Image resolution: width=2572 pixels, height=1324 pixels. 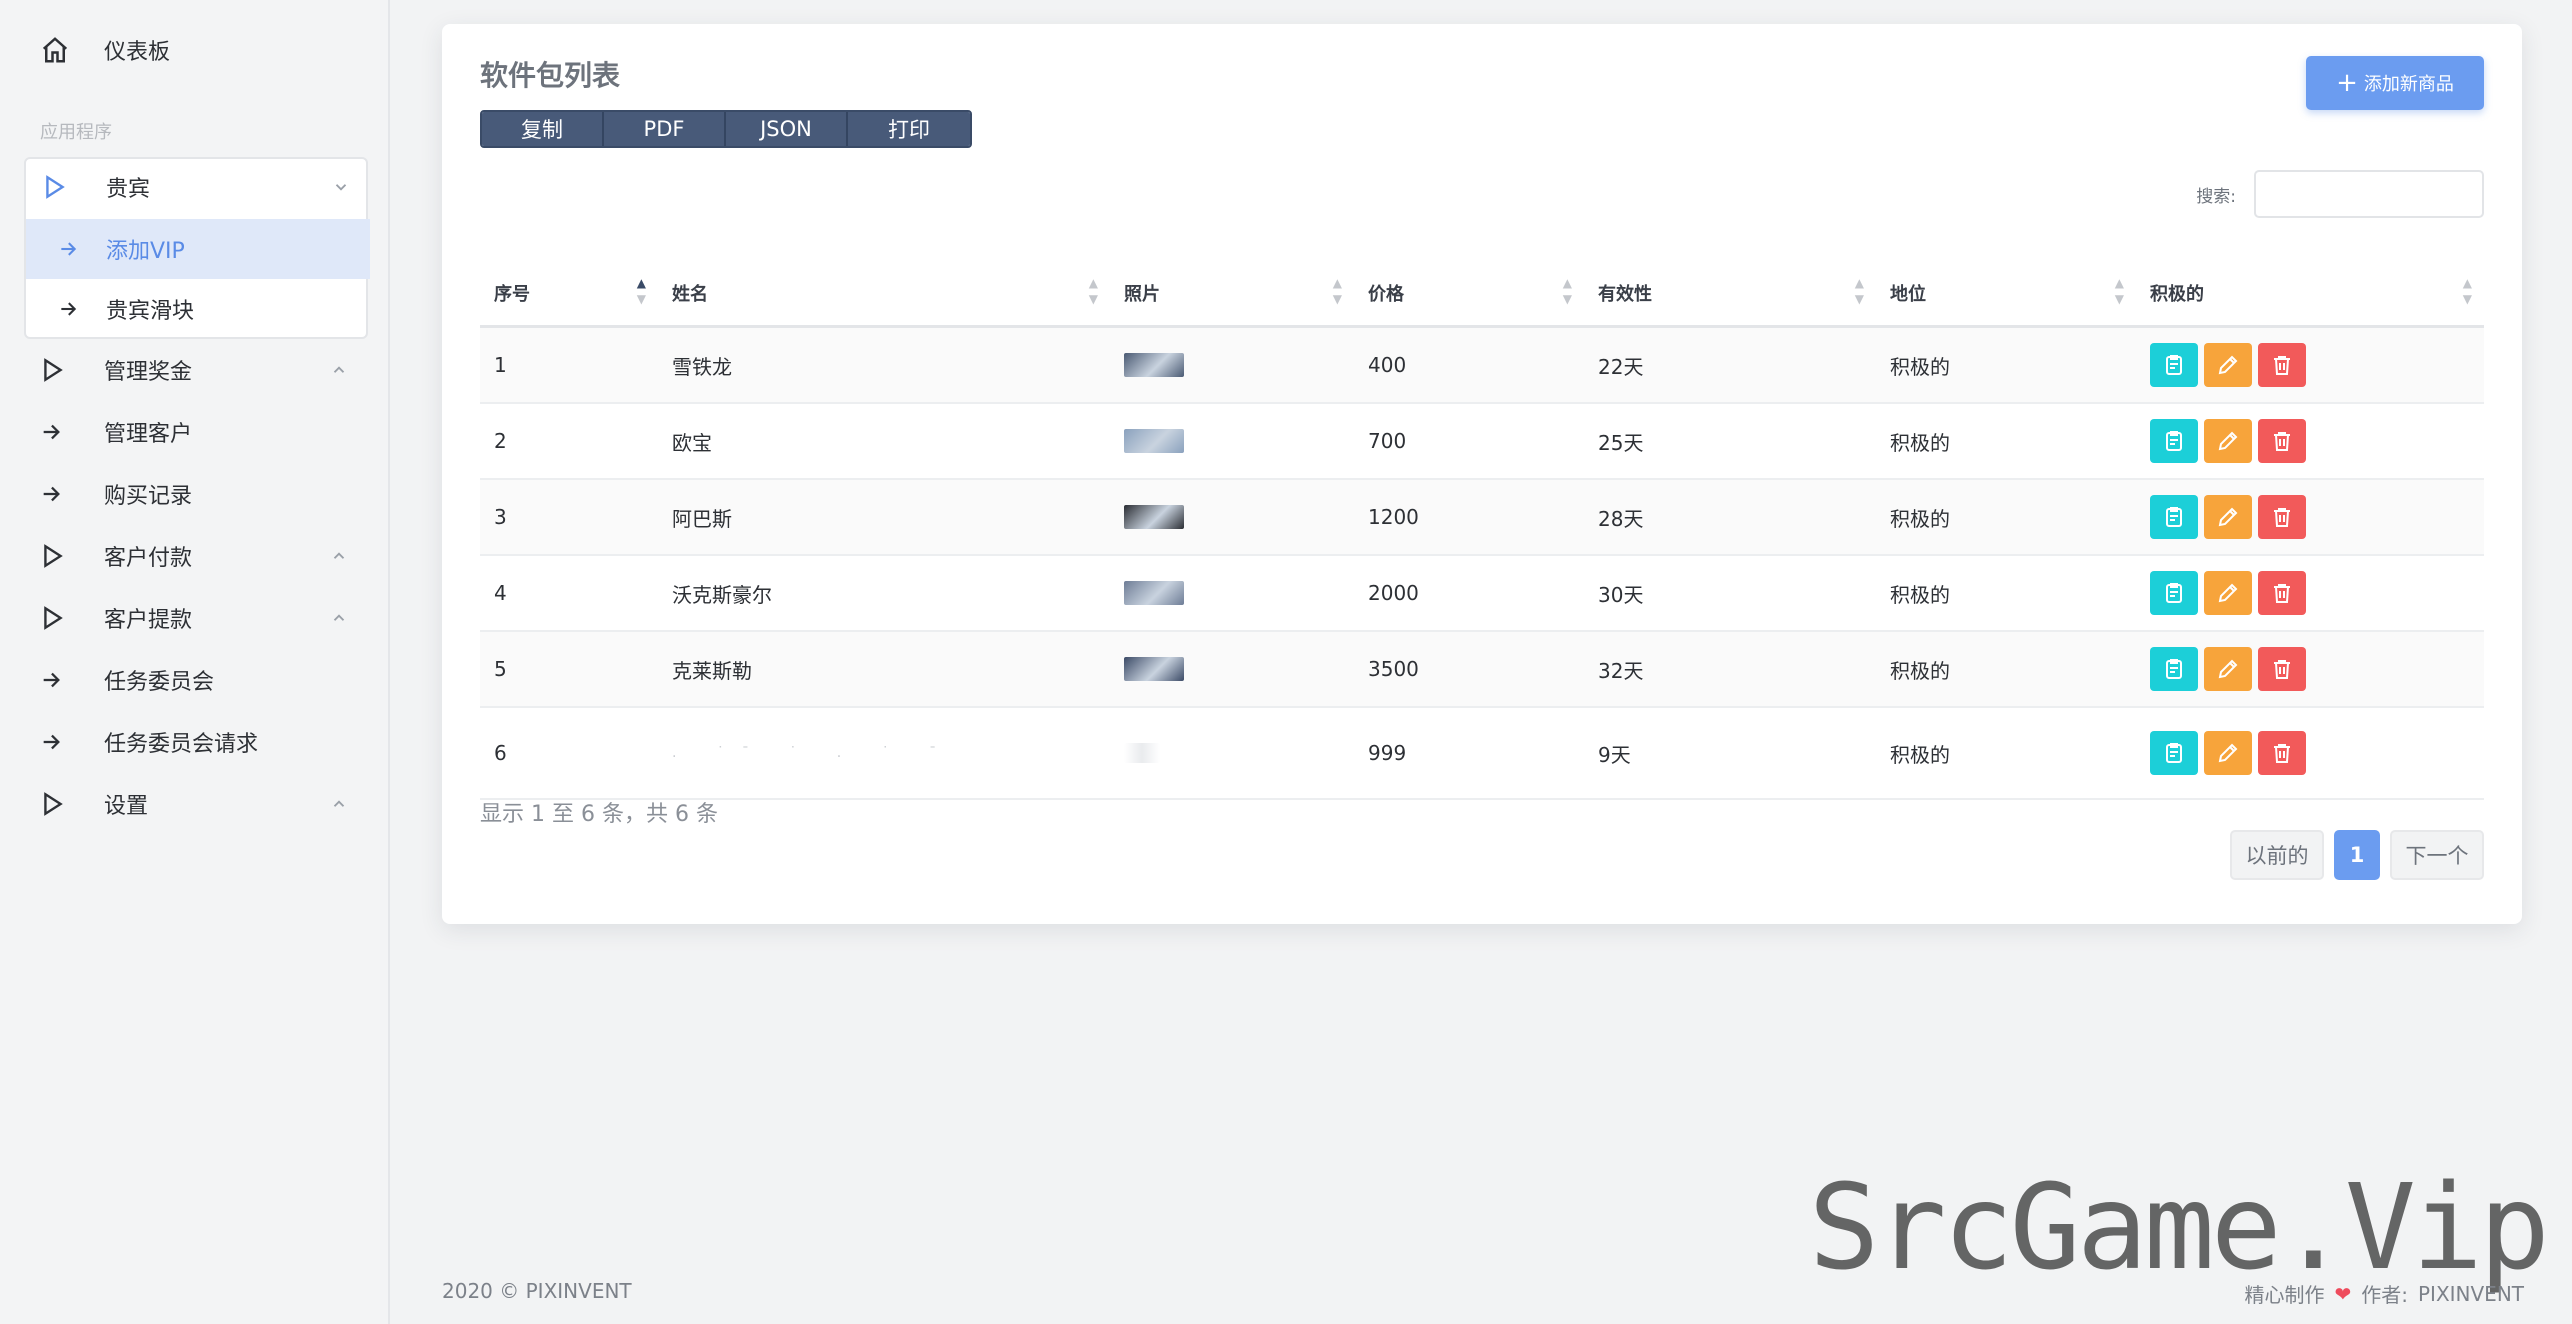 What do you see at coordinates (2384, 1295) in the screenshot?
I see `footer-author-label: 作者:` at bounding box center [2384, 1295].